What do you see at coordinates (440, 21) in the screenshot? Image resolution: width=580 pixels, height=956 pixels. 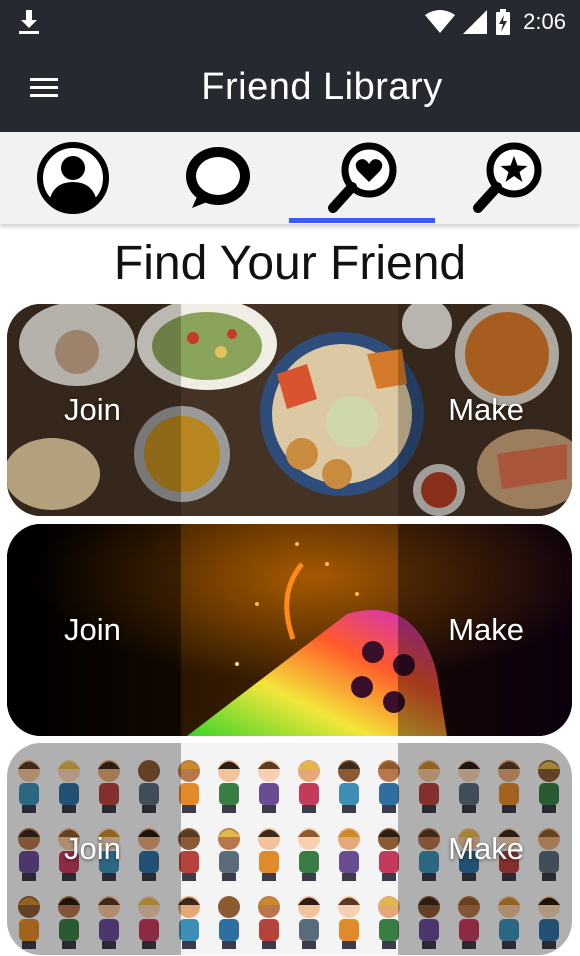 I see `wifi-icon` at bounding box center [440, 21].